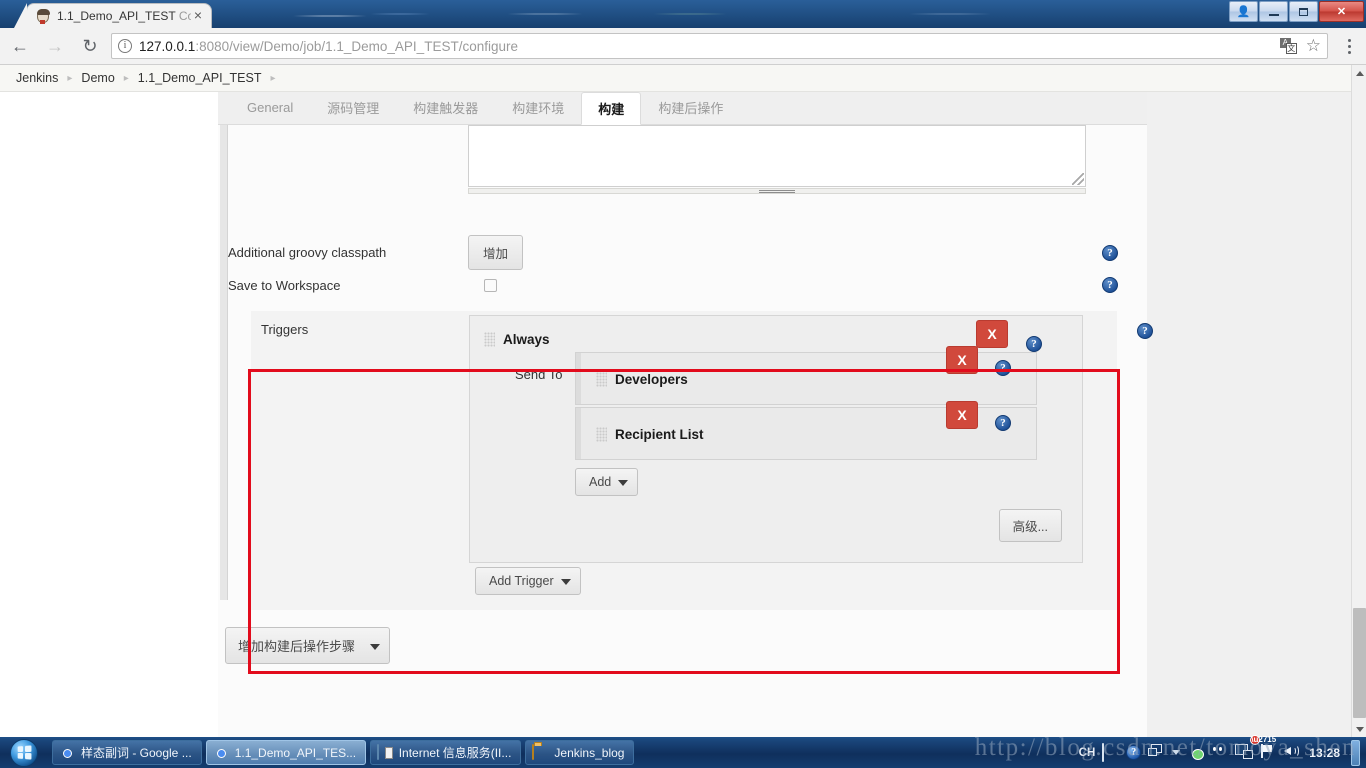 The image size is (1366, 768). Describe the element at coordinates (1195, 752) in the screenshot. I see `wechat-icon` at that location.